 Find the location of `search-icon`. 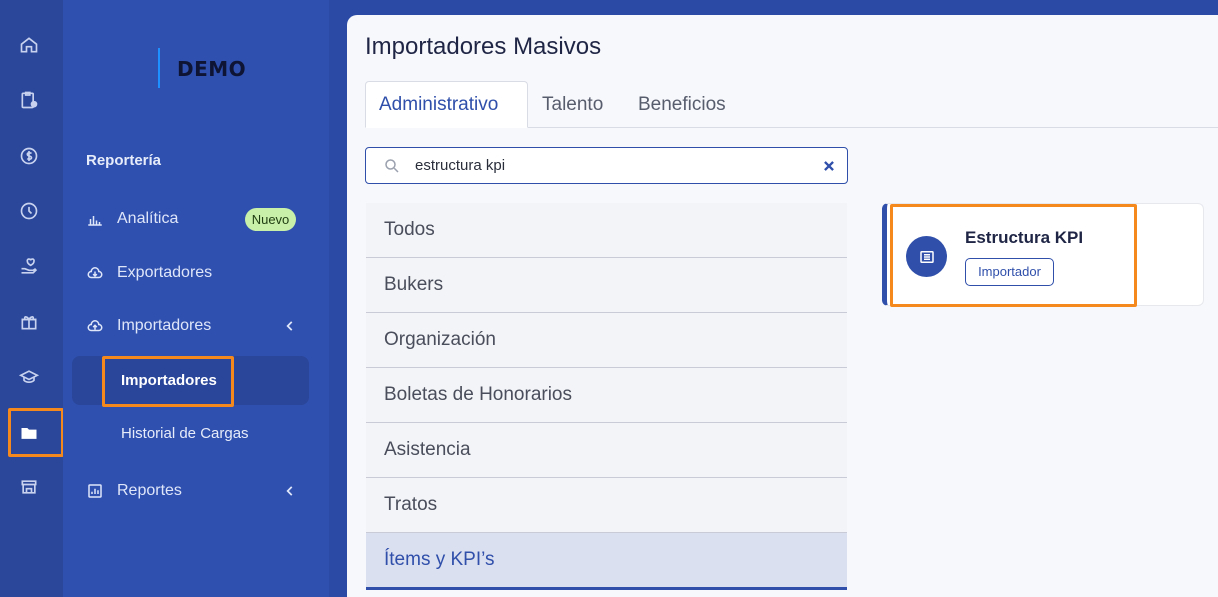

search-icon is located at coordinates (392, 166).